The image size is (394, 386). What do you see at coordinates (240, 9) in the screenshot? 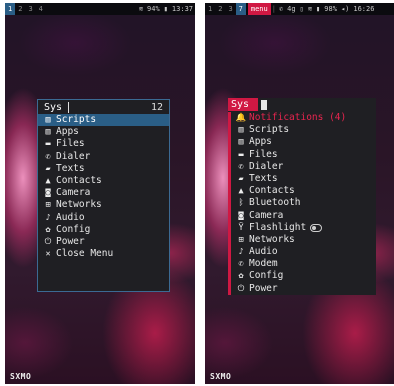
I see `workspace-7: 7` at bounding box center [240, 9].